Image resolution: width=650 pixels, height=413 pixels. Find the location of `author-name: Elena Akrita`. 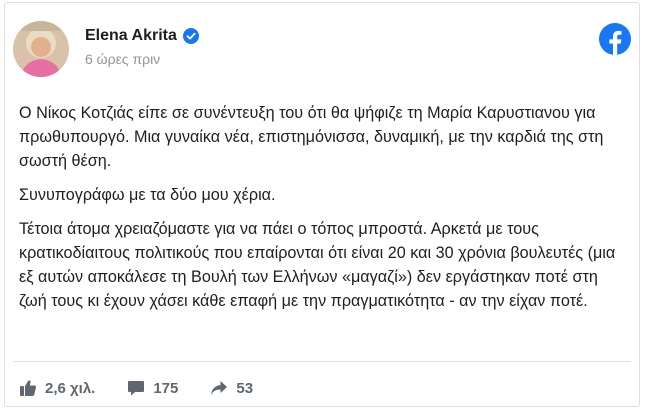

author-name: Elena Akrita is located at coordinates (131, 36).